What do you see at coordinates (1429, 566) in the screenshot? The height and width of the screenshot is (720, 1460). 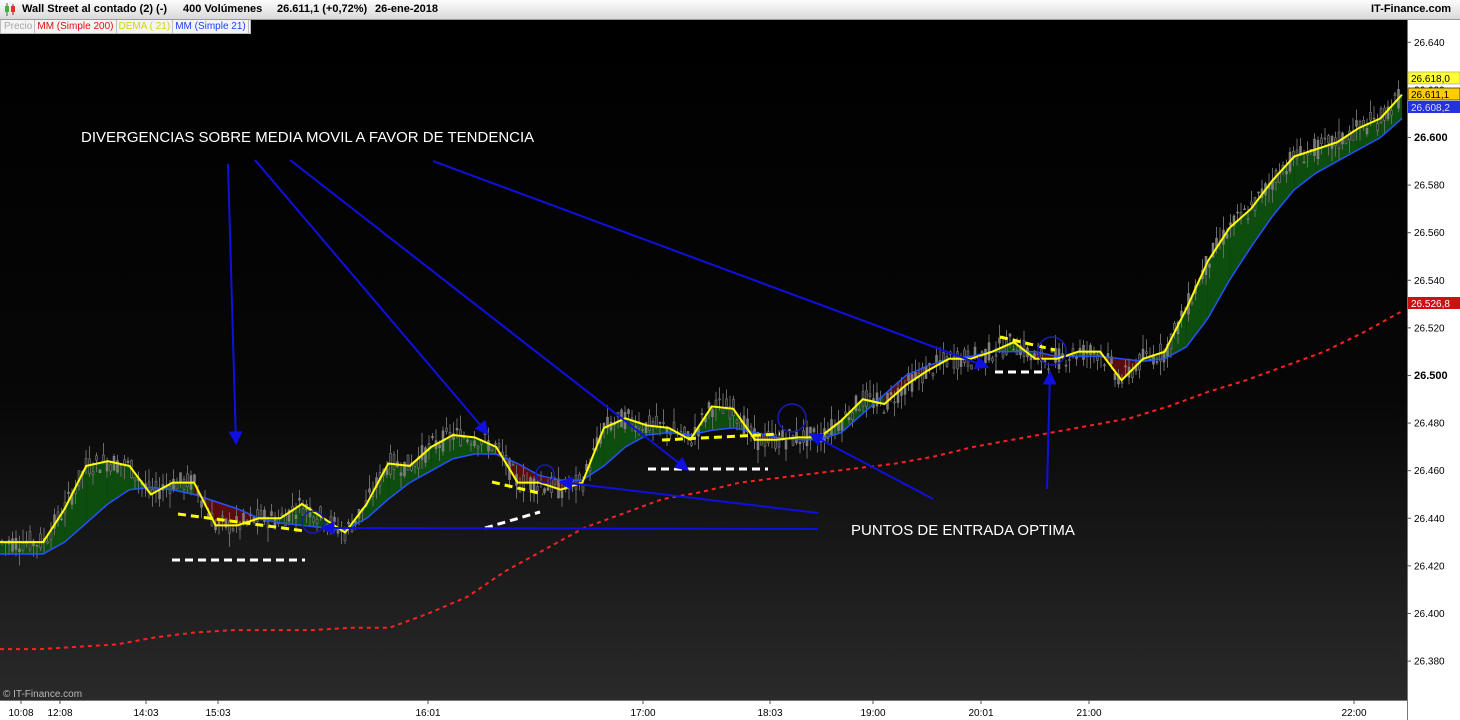 I see `price-tick-label: 26.420` at bounding box center [1429, 566].